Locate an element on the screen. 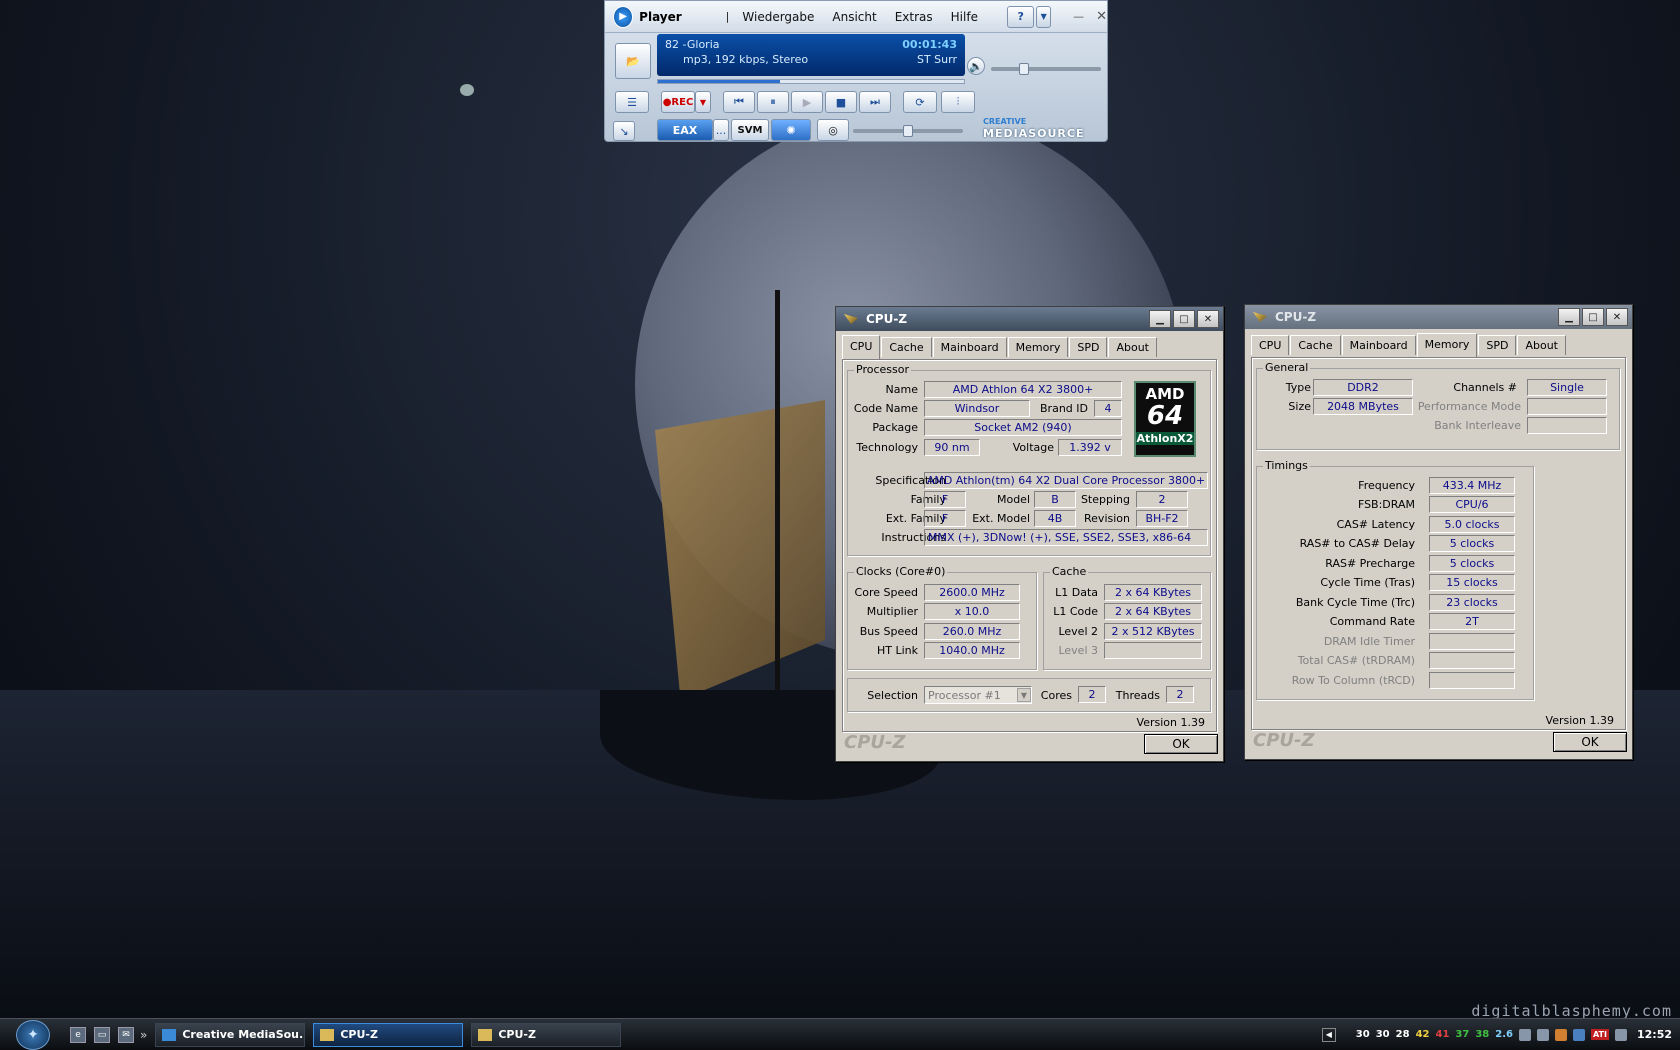  next-track-icon: ⏭ is located at coordinates (875, 102).